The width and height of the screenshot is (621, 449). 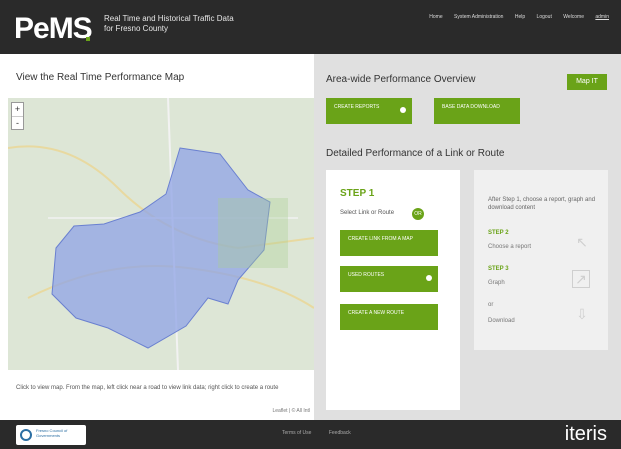 What do you see at coordinates (136, 28) in the screenshot?
I see `subtitle-line-2: for Fresno County` at bounding box center [136, 28].